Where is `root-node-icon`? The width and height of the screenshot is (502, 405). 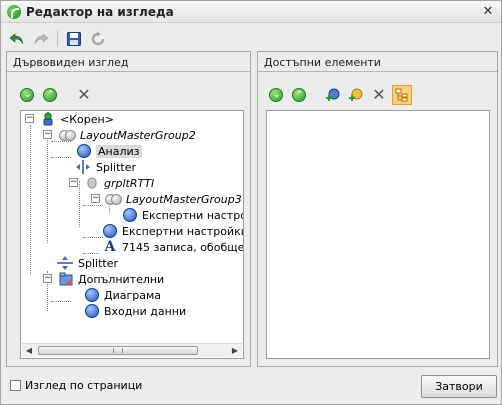
root-node-icon is located at coordinates (48, 119).